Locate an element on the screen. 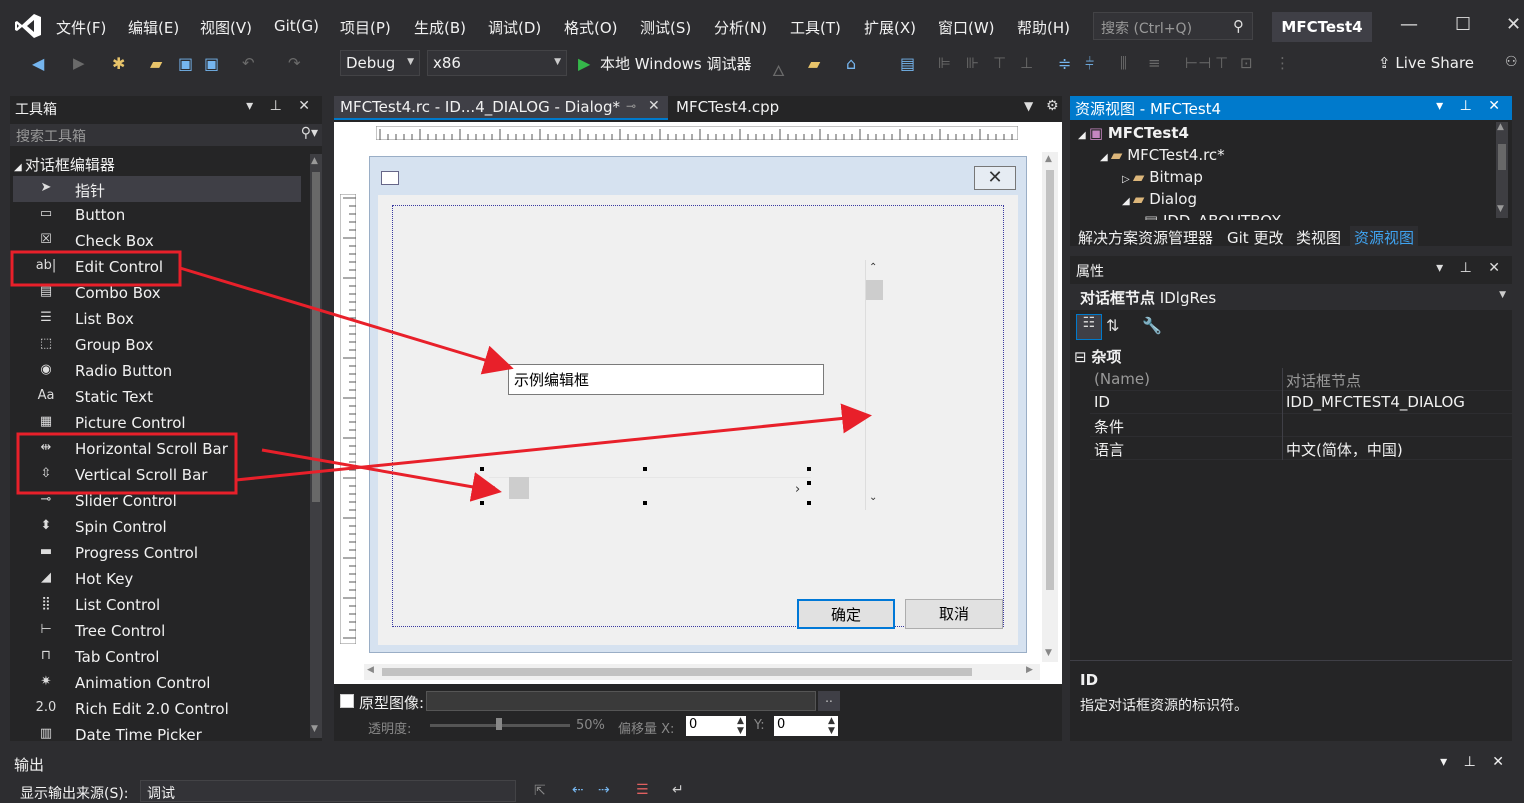  tool-slider-control: ⊸ Slider Control is located at coordinates (157, 501).